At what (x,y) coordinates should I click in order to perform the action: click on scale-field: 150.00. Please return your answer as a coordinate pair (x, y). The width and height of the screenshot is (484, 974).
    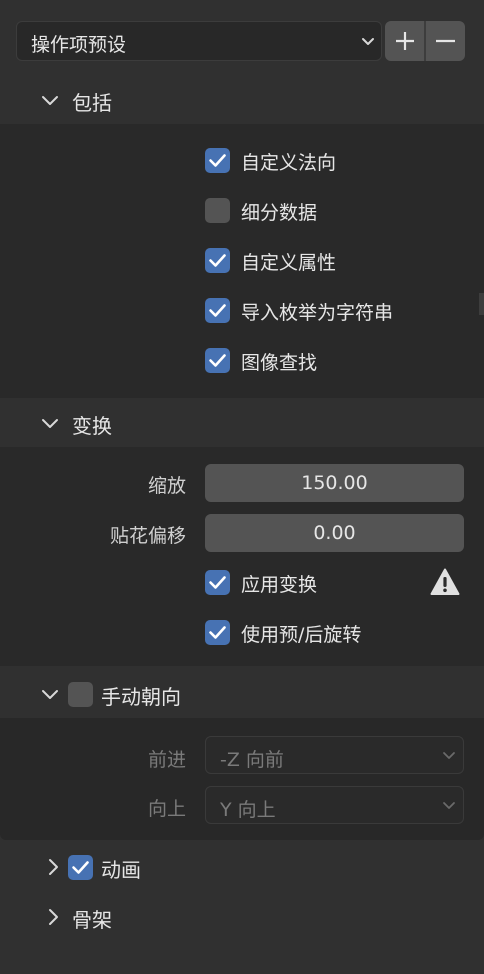
    Looking at the image, I should click on (334, 483).